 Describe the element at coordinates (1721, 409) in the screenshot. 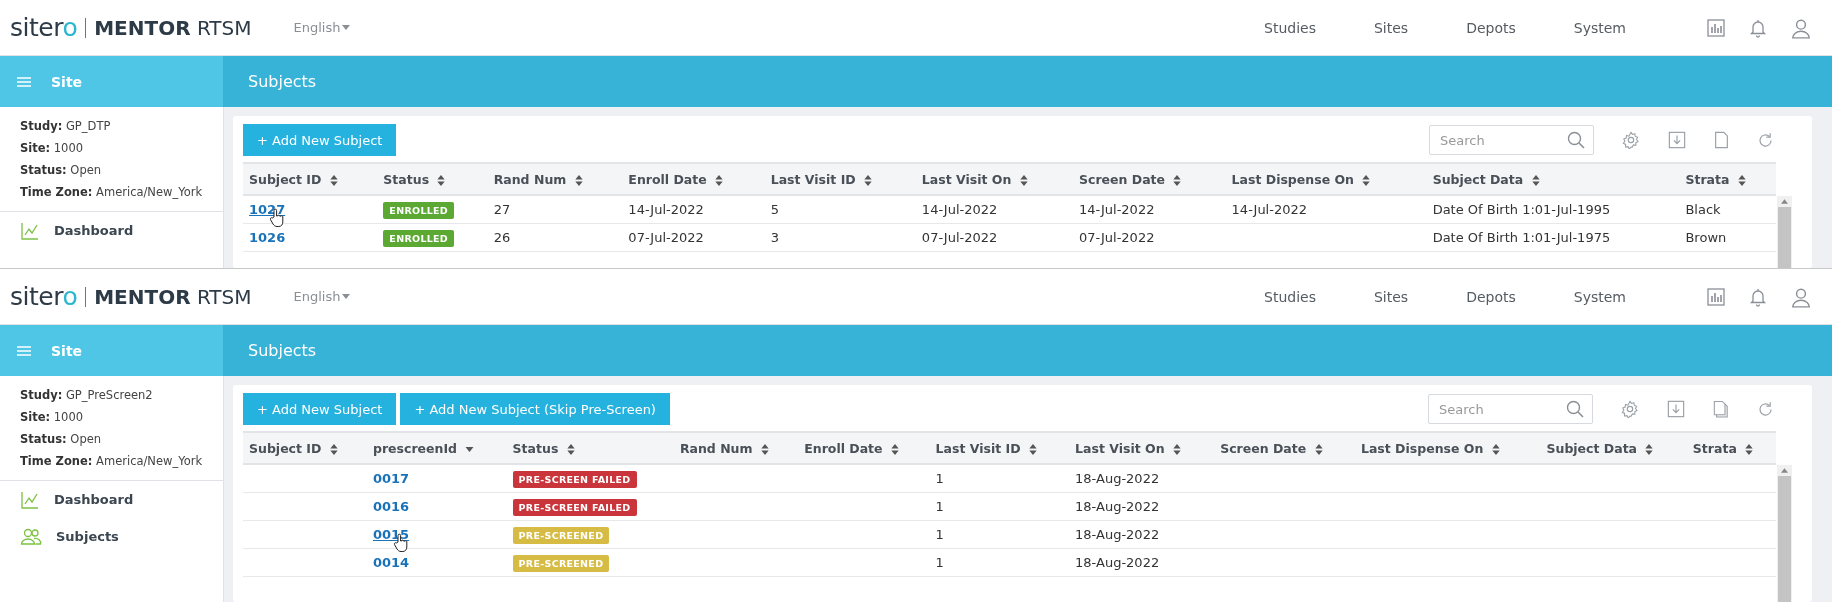

I see `copy-icon` at that location.